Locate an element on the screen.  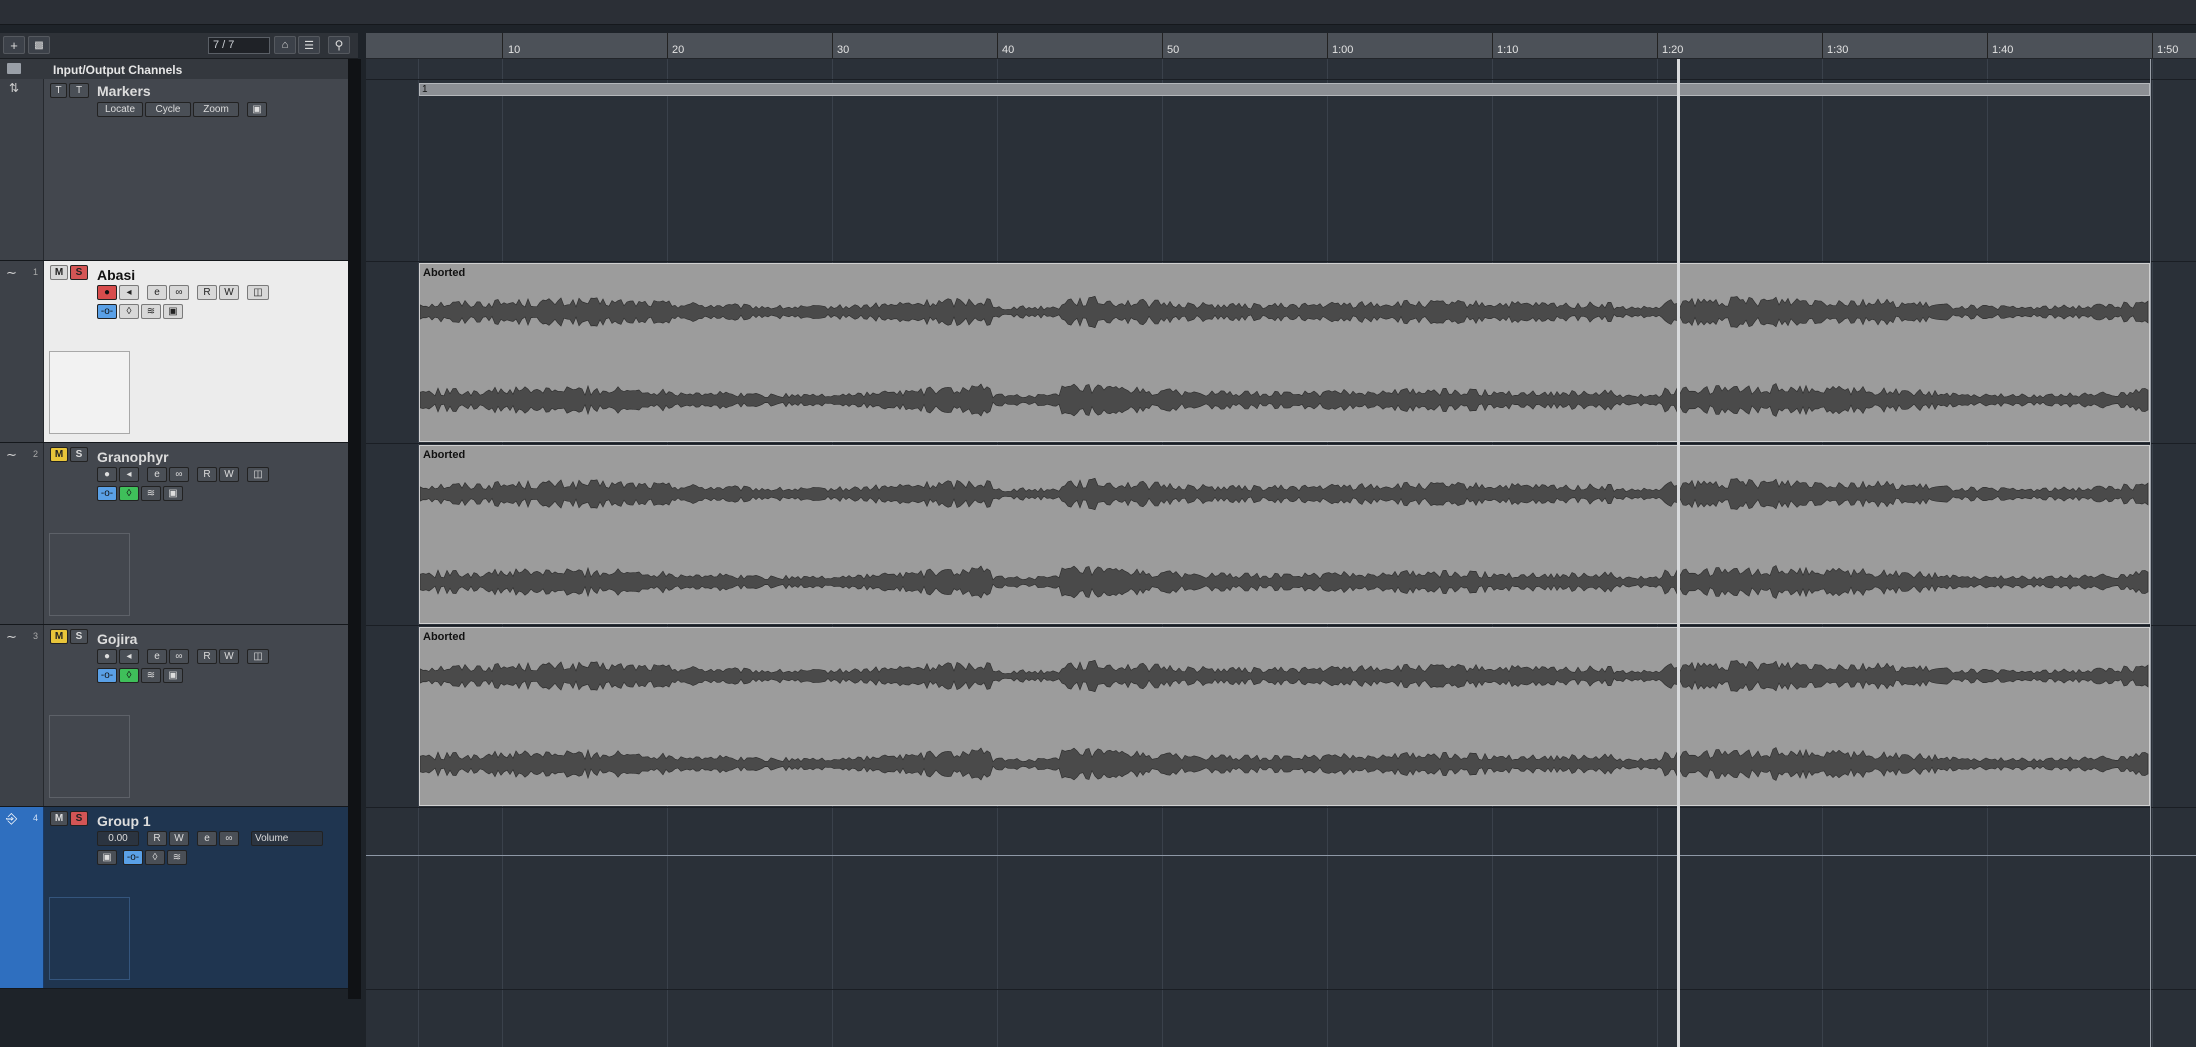
add-track-button: + is located at coordinates (14, 45).